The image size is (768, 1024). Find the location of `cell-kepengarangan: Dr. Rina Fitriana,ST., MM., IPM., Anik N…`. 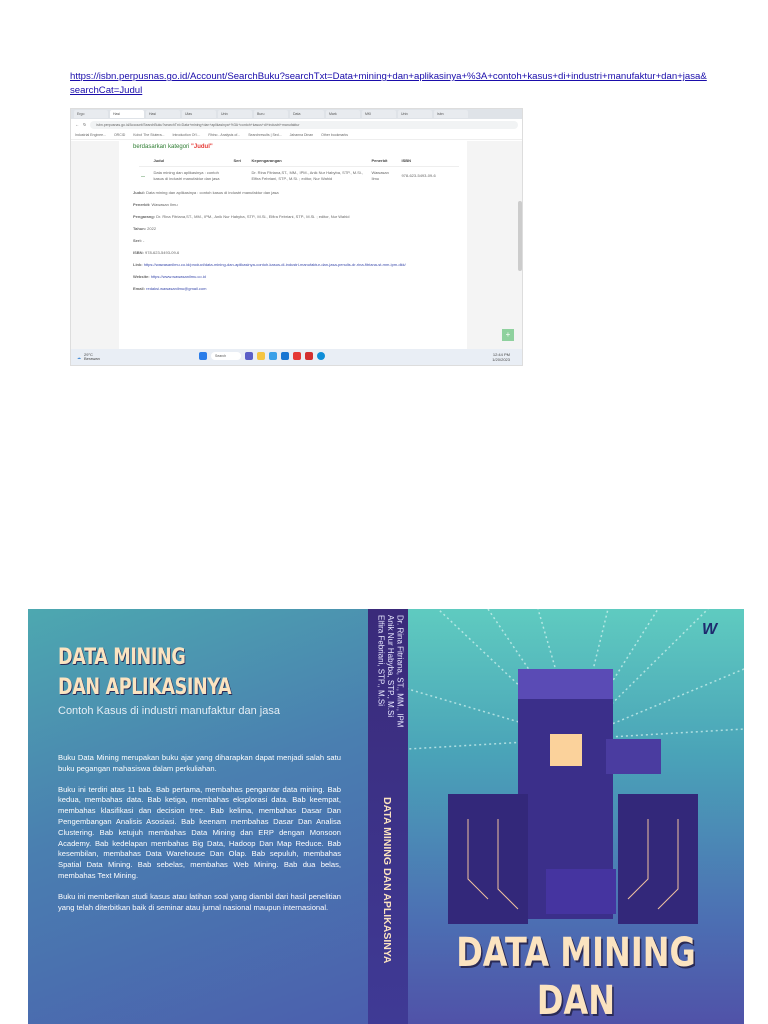

cell-kepengarangan: Dr. Rina Fitriana,ST., MM., IPM., Anik N… is located at coordinates (307, 175).